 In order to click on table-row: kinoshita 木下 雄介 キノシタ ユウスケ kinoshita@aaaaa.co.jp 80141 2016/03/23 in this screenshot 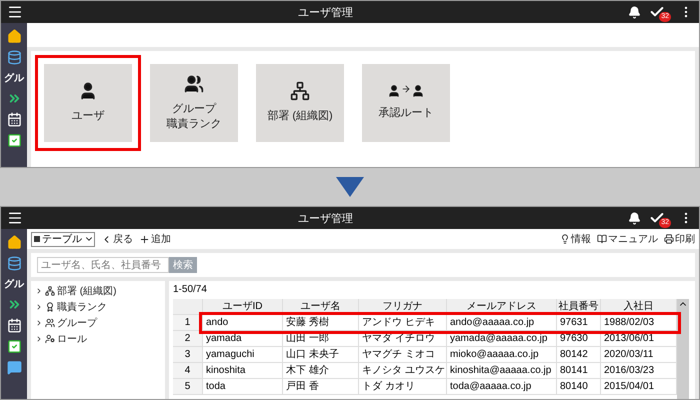, I will do `click(440, 371)`.